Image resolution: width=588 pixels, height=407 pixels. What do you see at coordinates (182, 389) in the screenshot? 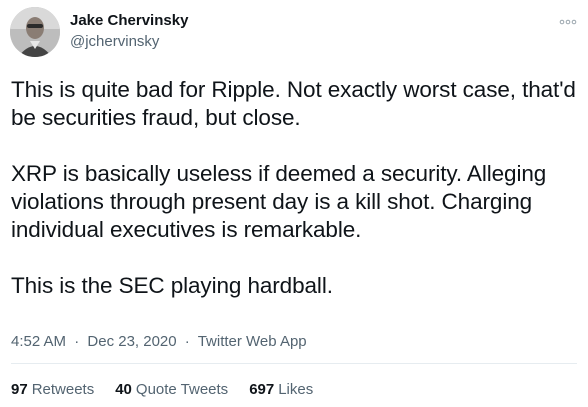
I see `quote-tweets-label: Quote Tweets` at bounding box center [182, 389].